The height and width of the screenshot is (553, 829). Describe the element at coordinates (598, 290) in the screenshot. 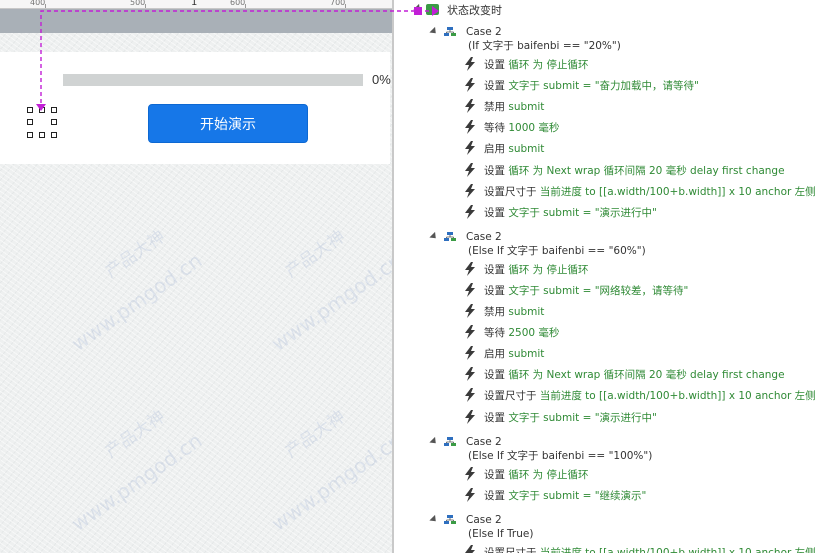

I see `action-target: 文字于 submit = "网络较差，请等待"` at that location.